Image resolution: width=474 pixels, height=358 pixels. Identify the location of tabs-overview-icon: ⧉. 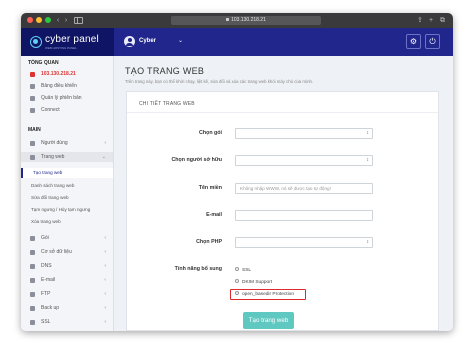
(442, 20).